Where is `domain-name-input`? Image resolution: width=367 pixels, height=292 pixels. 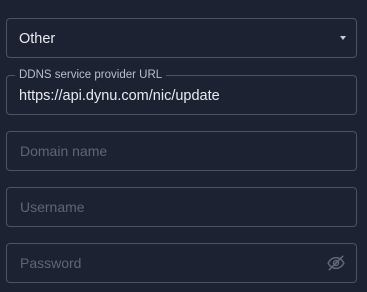 domain-name-input is located at coordinates (181, 151).